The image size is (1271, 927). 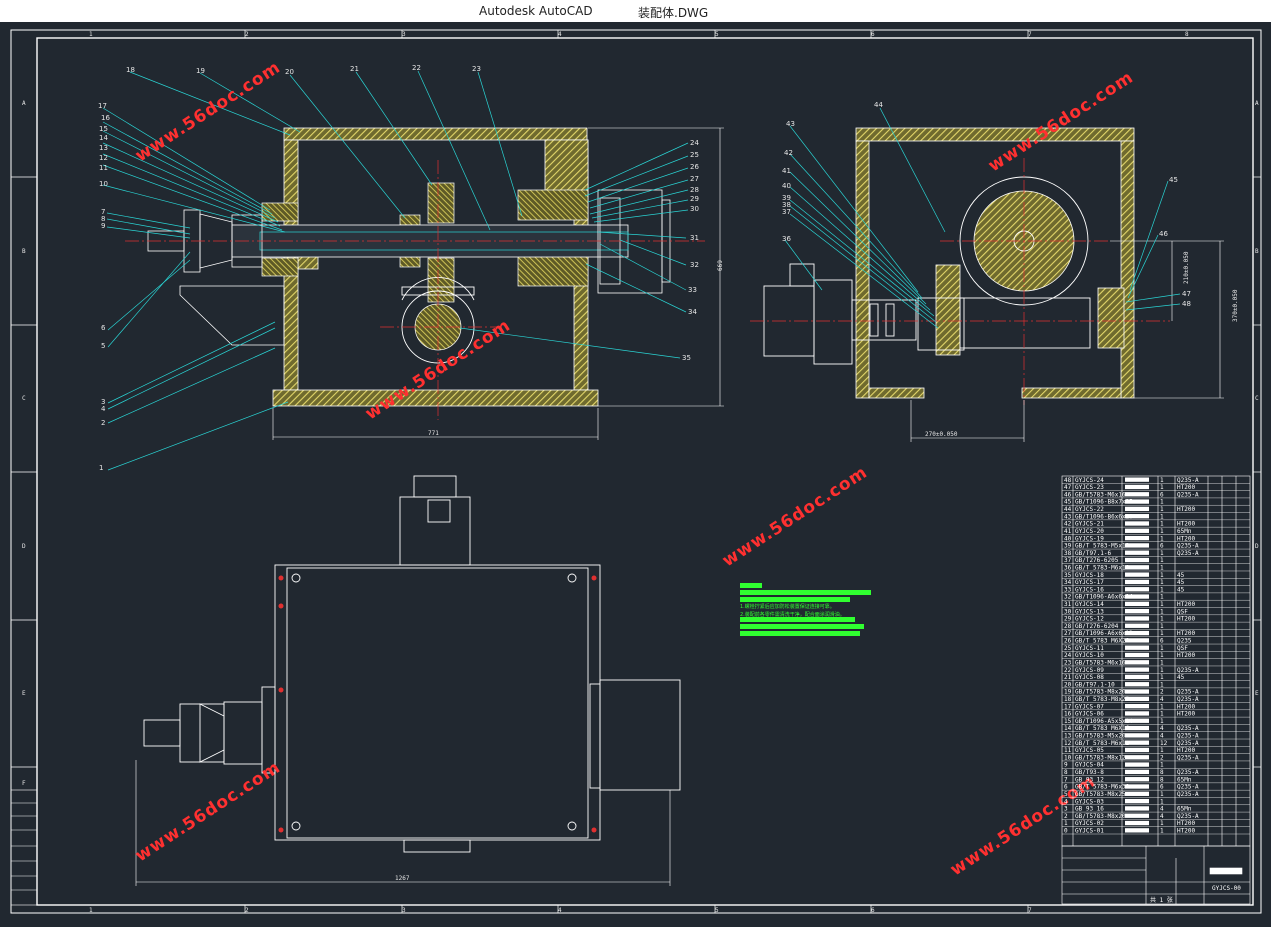 I want to click on bom-cell: 3, so click(x=1066, y=809).